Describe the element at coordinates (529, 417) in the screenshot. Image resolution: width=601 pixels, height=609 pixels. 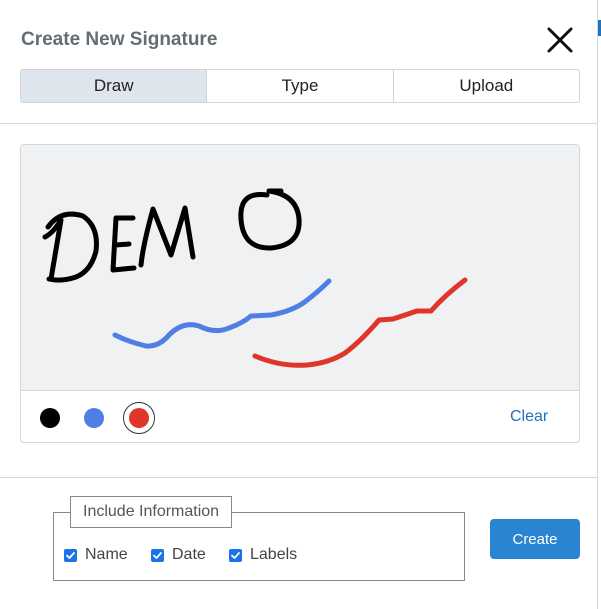
I see `clear-button: Clear` at that location.